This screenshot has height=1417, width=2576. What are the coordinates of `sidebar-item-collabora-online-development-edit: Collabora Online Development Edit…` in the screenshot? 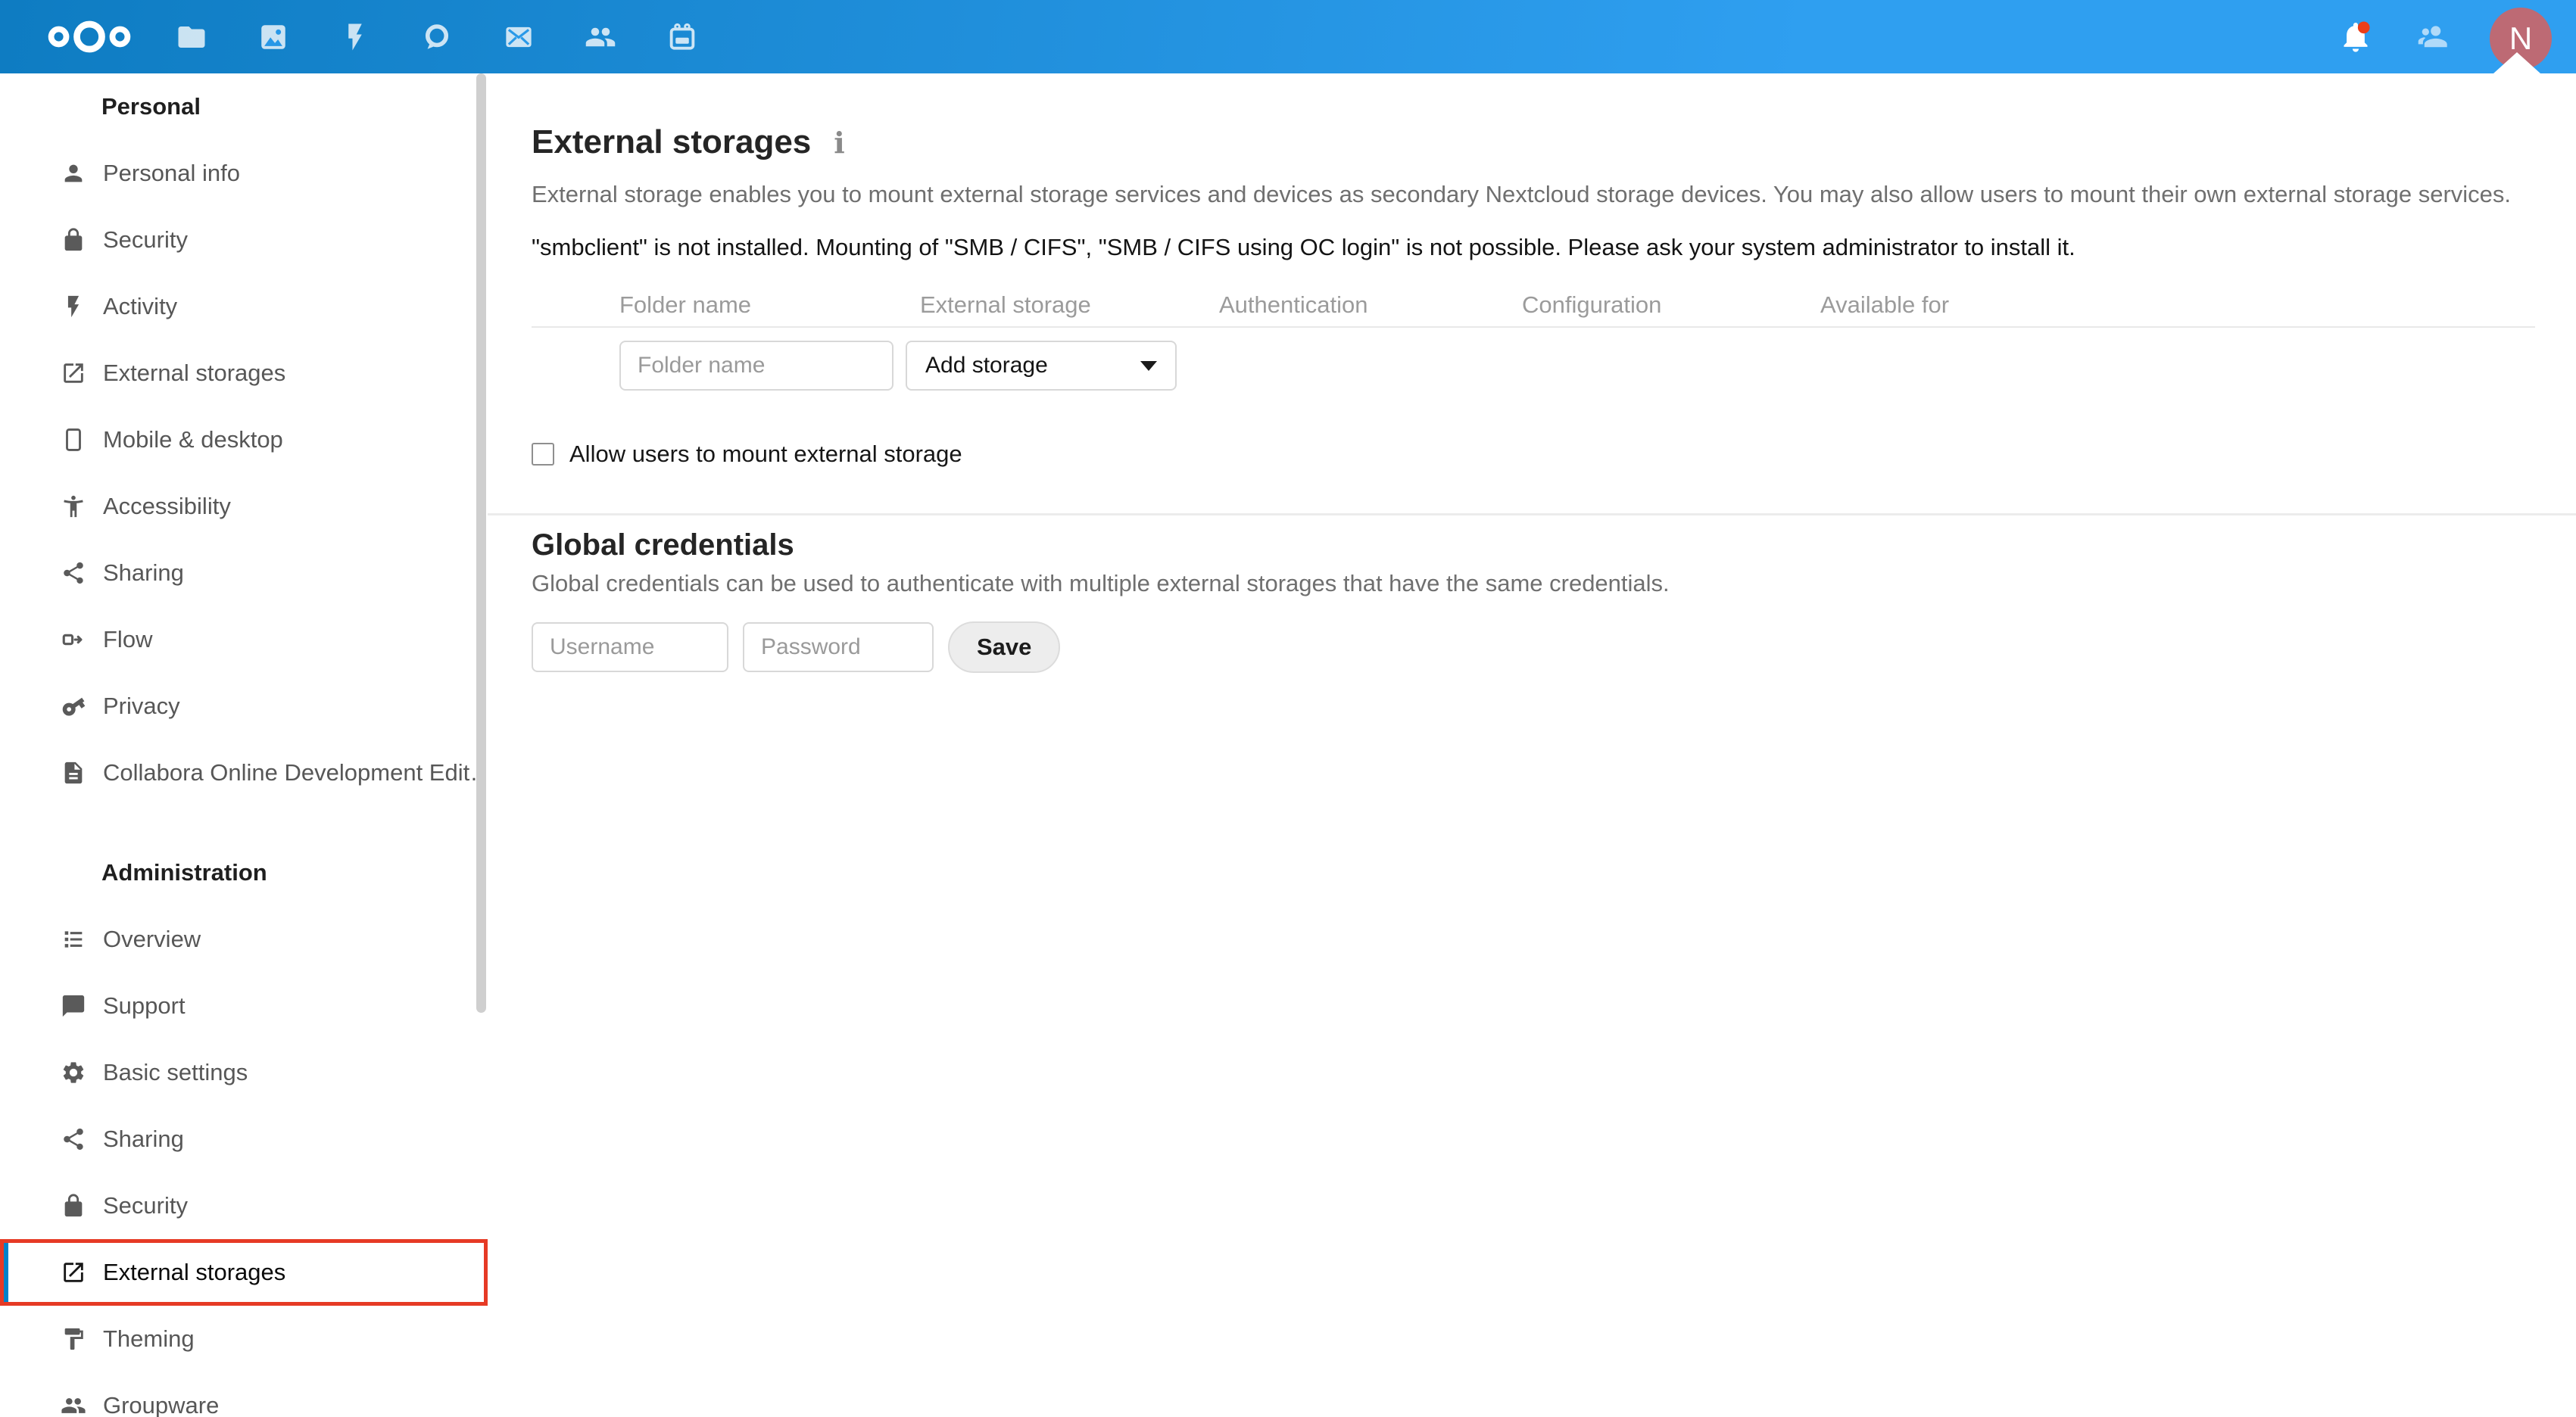 It's located at (244, 773).